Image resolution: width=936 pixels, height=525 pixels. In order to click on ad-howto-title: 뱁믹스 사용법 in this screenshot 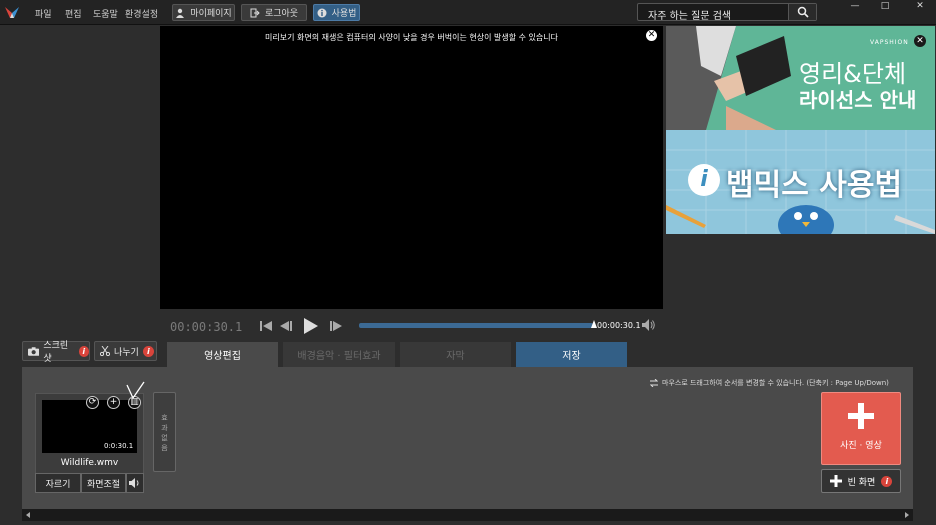, I will do `click(814, 185)`.